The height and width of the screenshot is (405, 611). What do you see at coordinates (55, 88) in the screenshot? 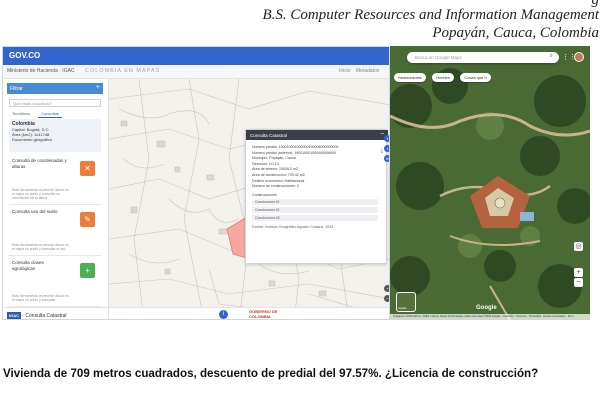
I see `sidebar-header: Filtrar +` at bounding box center [55, 88].